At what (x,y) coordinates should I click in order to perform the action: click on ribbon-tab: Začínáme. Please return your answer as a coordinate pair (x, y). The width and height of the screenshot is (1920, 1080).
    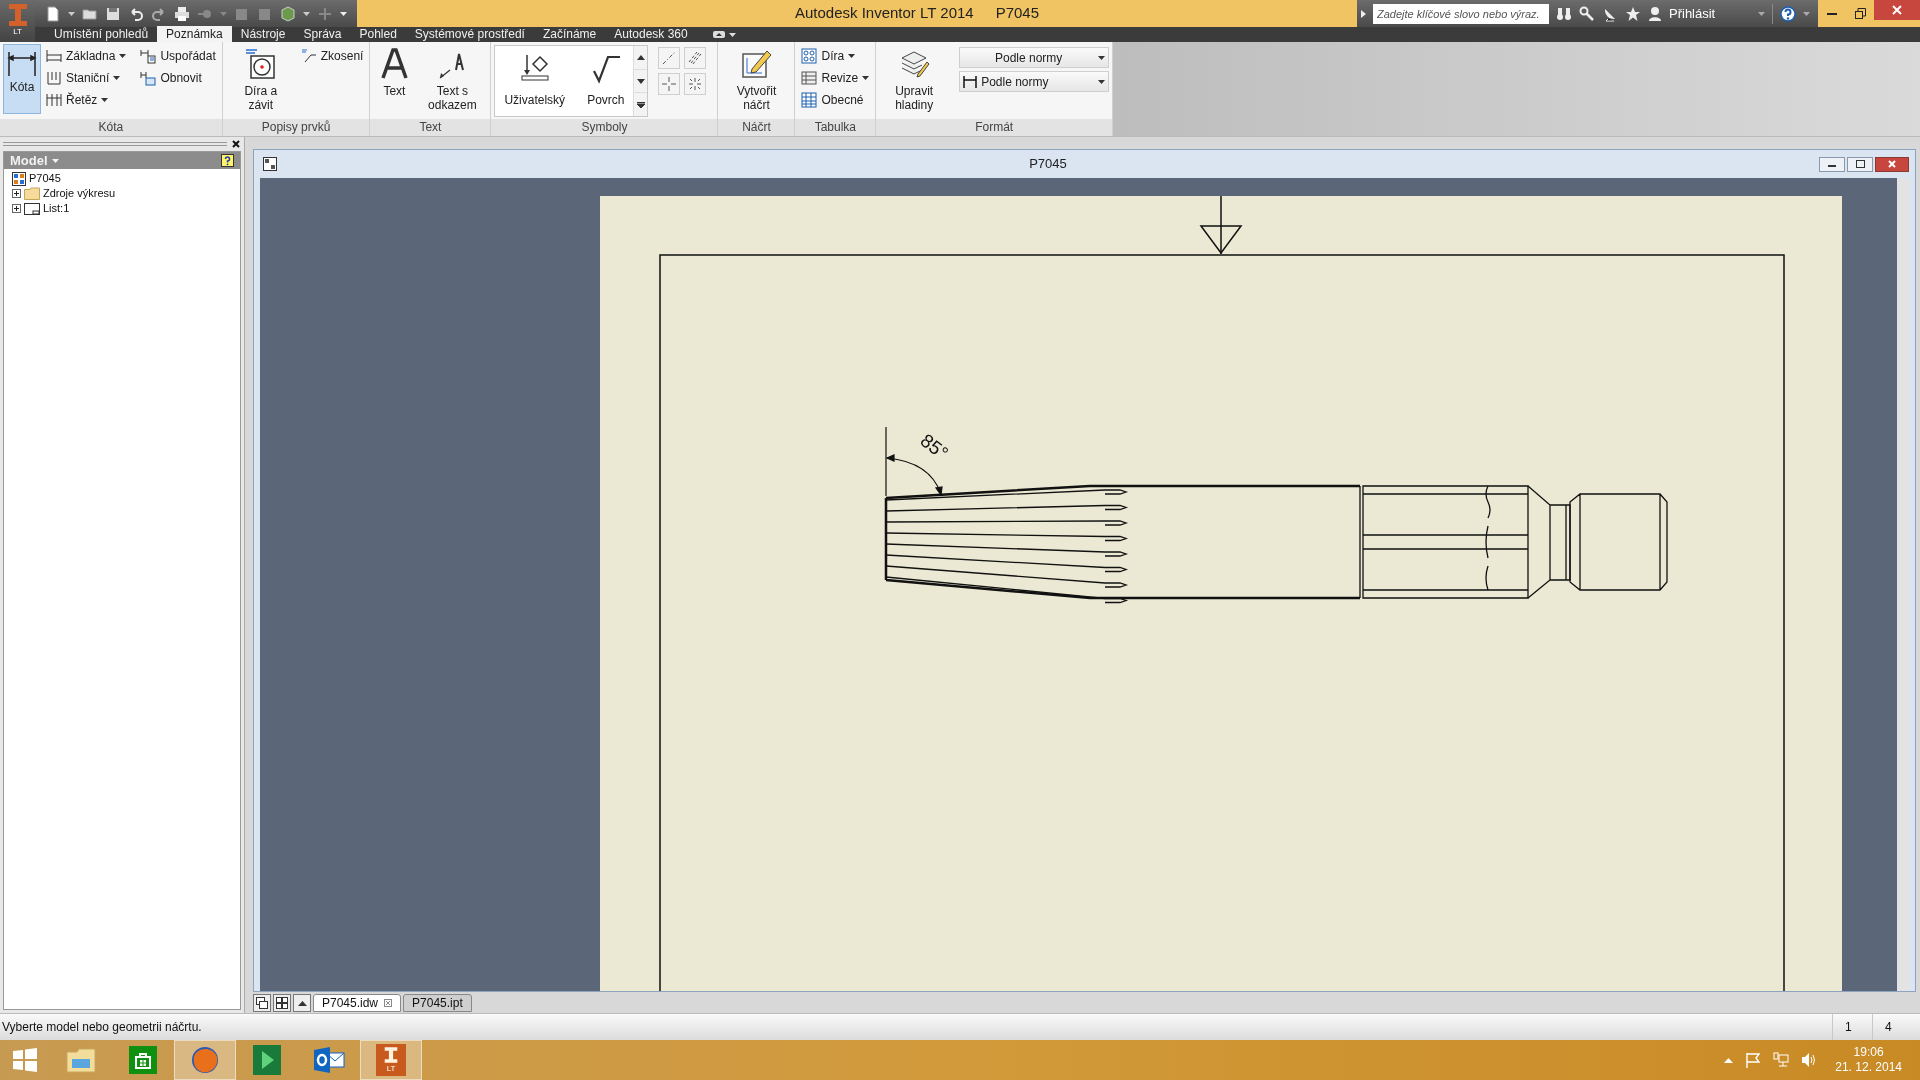
    Looking at the image, I should click on (569, 34).